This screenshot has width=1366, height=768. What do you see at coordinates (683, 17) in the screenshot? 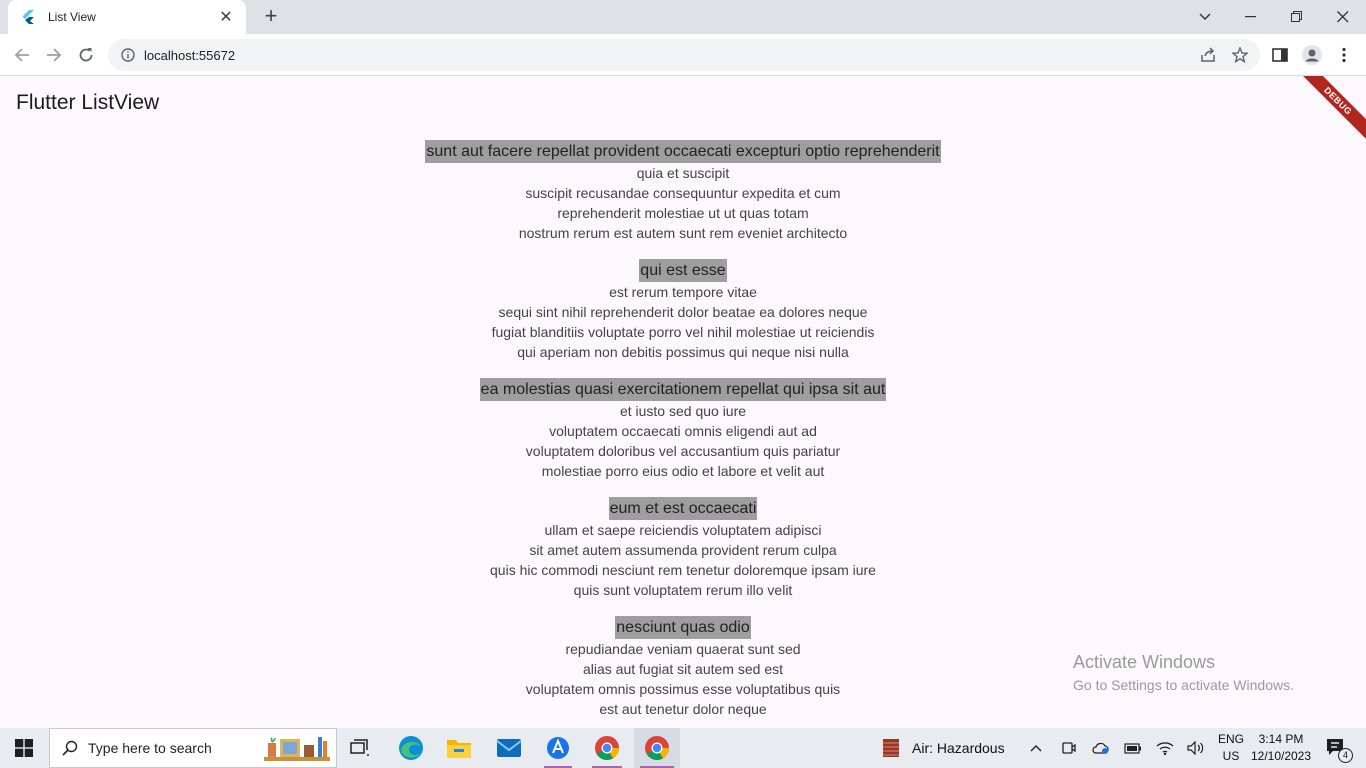
I see `tab-strip: List View ✕ +` at bounding box center [683, 17].